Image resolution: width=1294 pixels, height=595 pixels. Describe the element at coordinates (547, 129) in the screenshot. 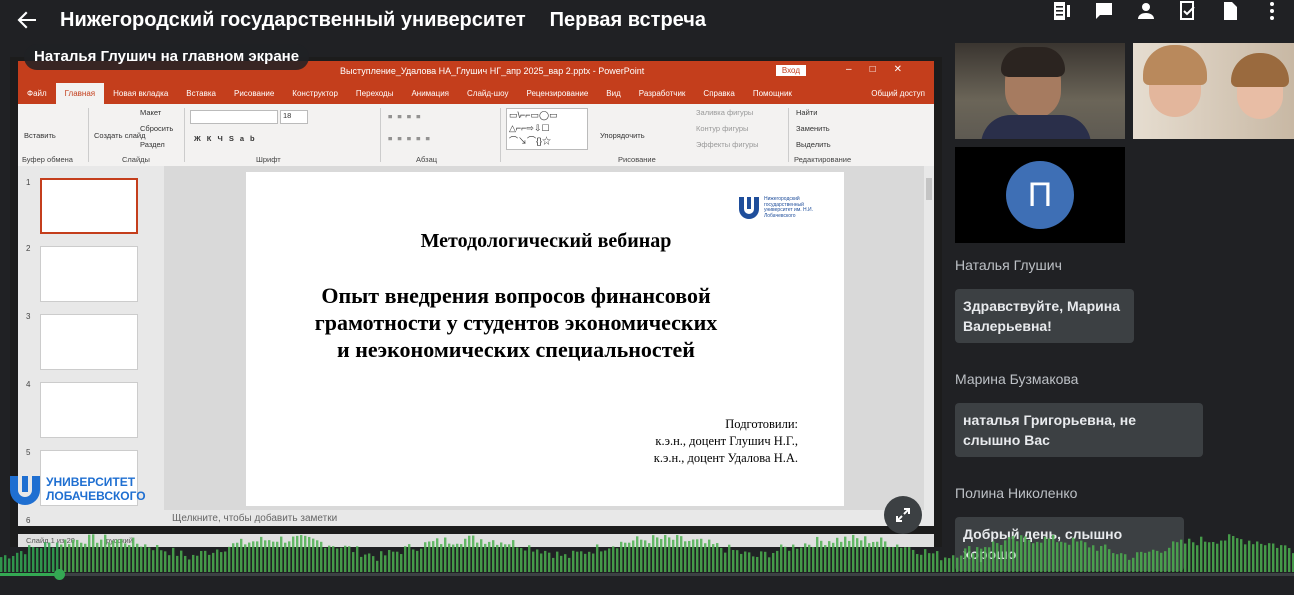

I see `shapes-gallery: ▭\⌐⌐▭◯▭ △⌐⌐⇨⇩☐ ⌒↘⌒{}☆` at that location.